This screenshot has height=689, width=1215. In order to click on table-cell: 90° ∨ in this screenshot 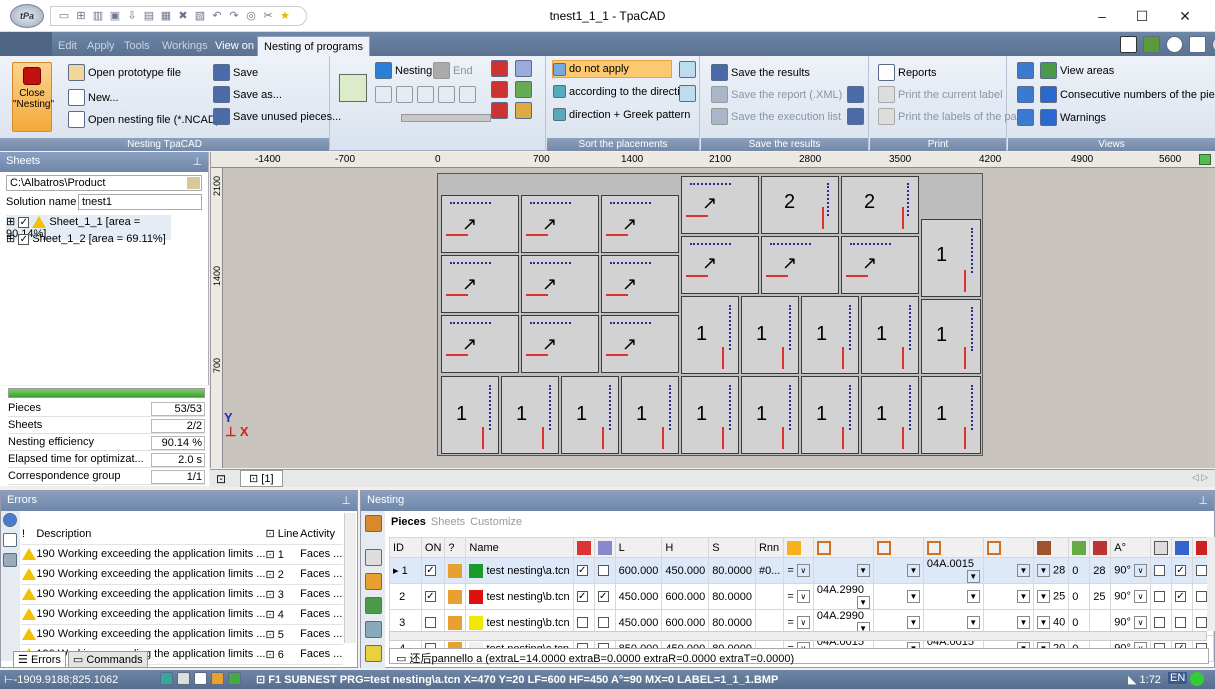, I will do `click(1130, 596)`.